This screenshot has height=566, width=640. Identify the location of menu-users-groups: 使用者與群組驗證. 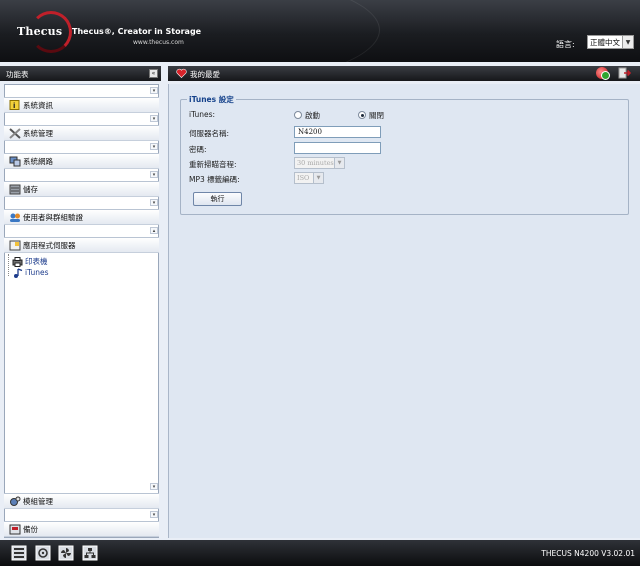
(81, 217).